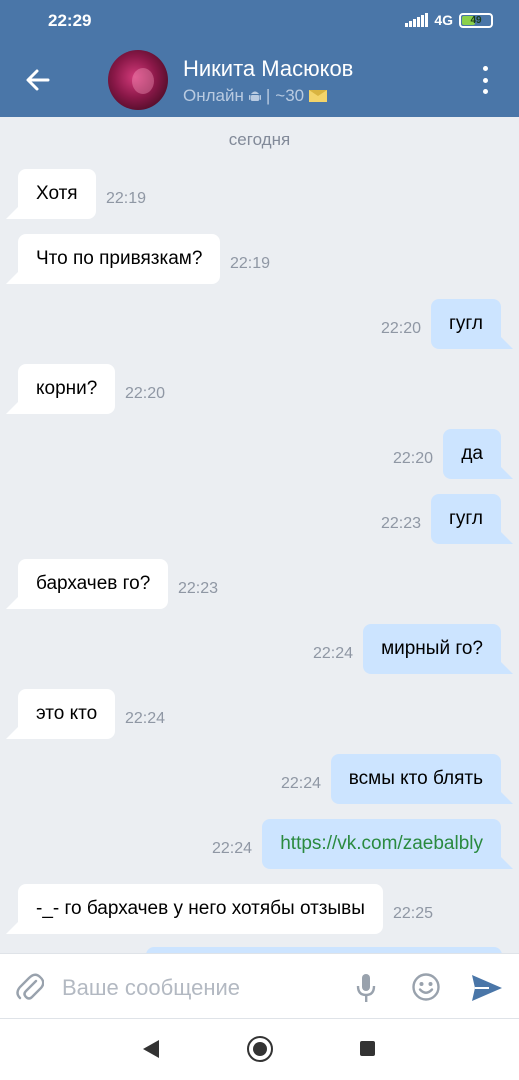 This screenshot has height=1080, width=519. What do you see at coordinates (366, 988) in the screenshot?
I see `microphone-icon` at bounding box center [366, 988].